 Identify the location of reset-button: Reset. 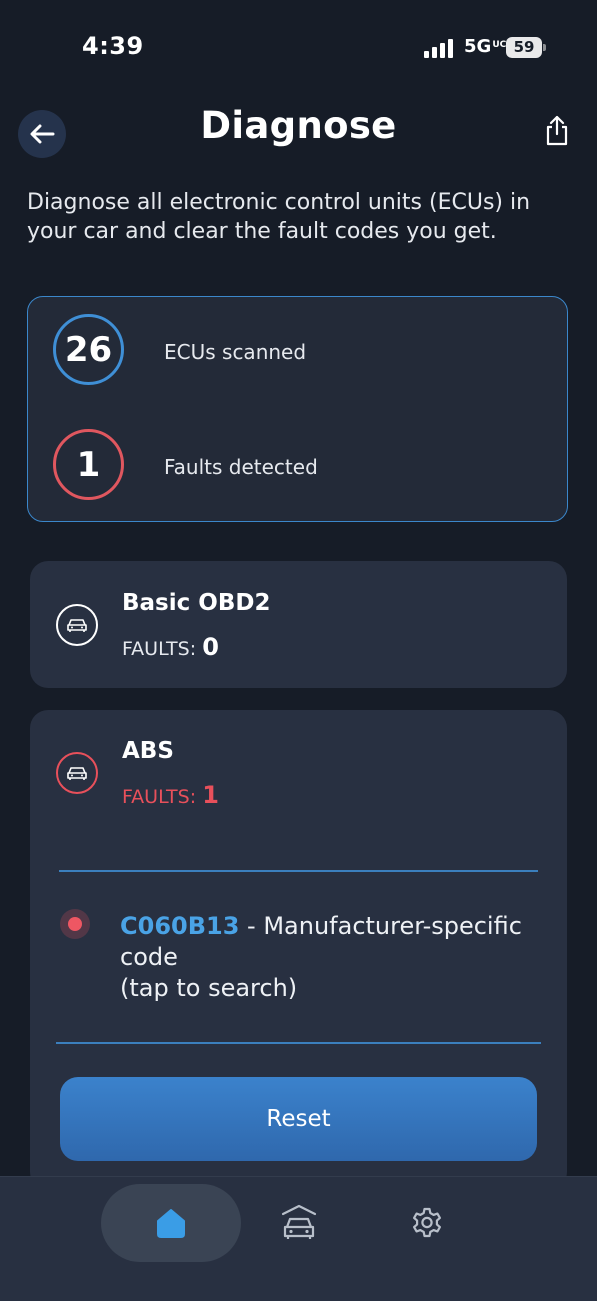
(298, 1119).